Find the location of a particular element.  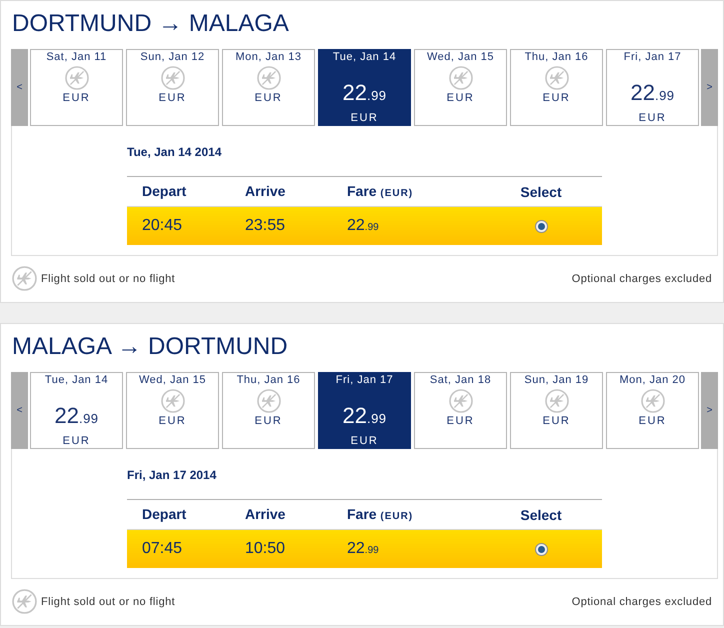

table-cell: 20:45 is located at coordinates (162, 225).